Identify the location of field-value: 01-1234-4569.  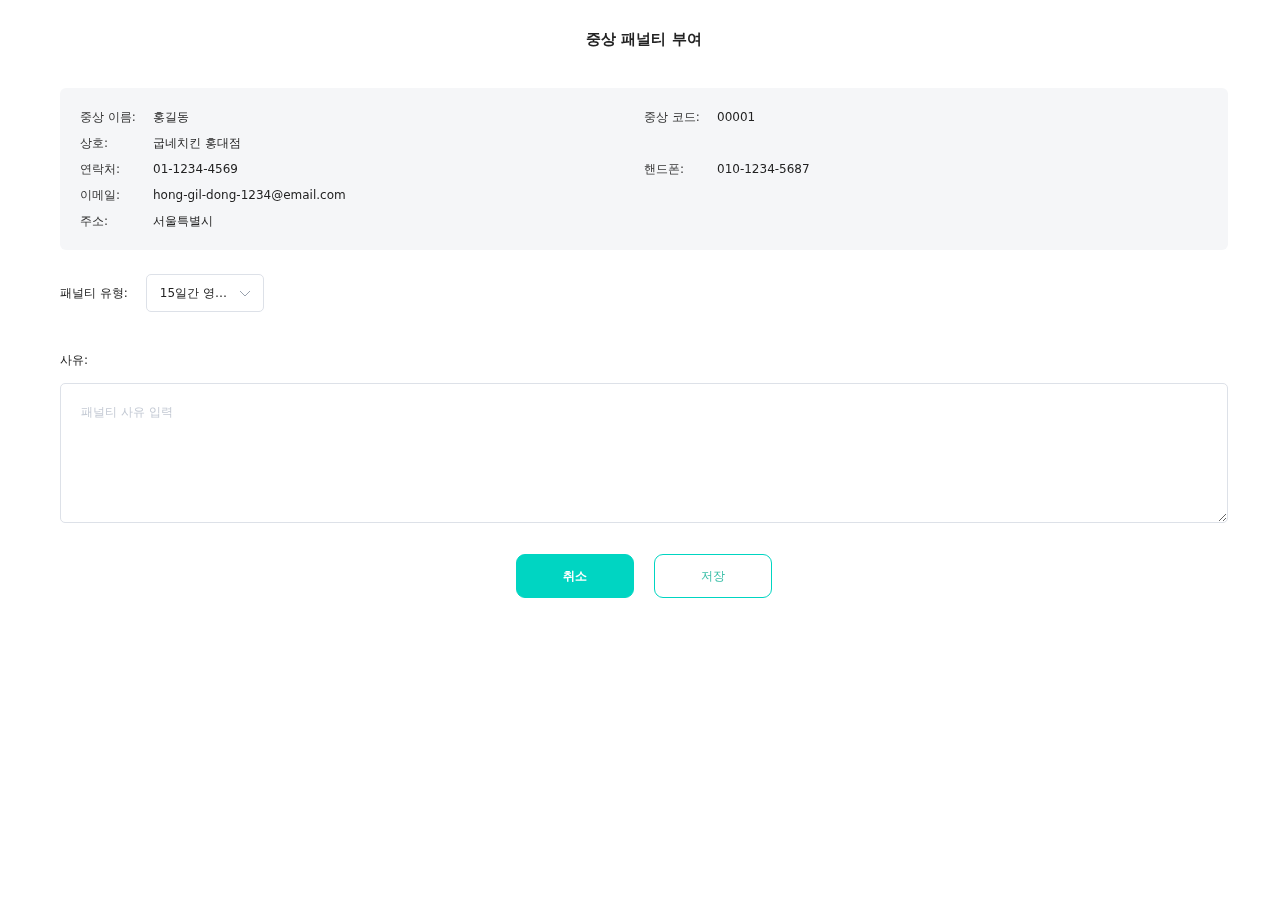
(195, 169).